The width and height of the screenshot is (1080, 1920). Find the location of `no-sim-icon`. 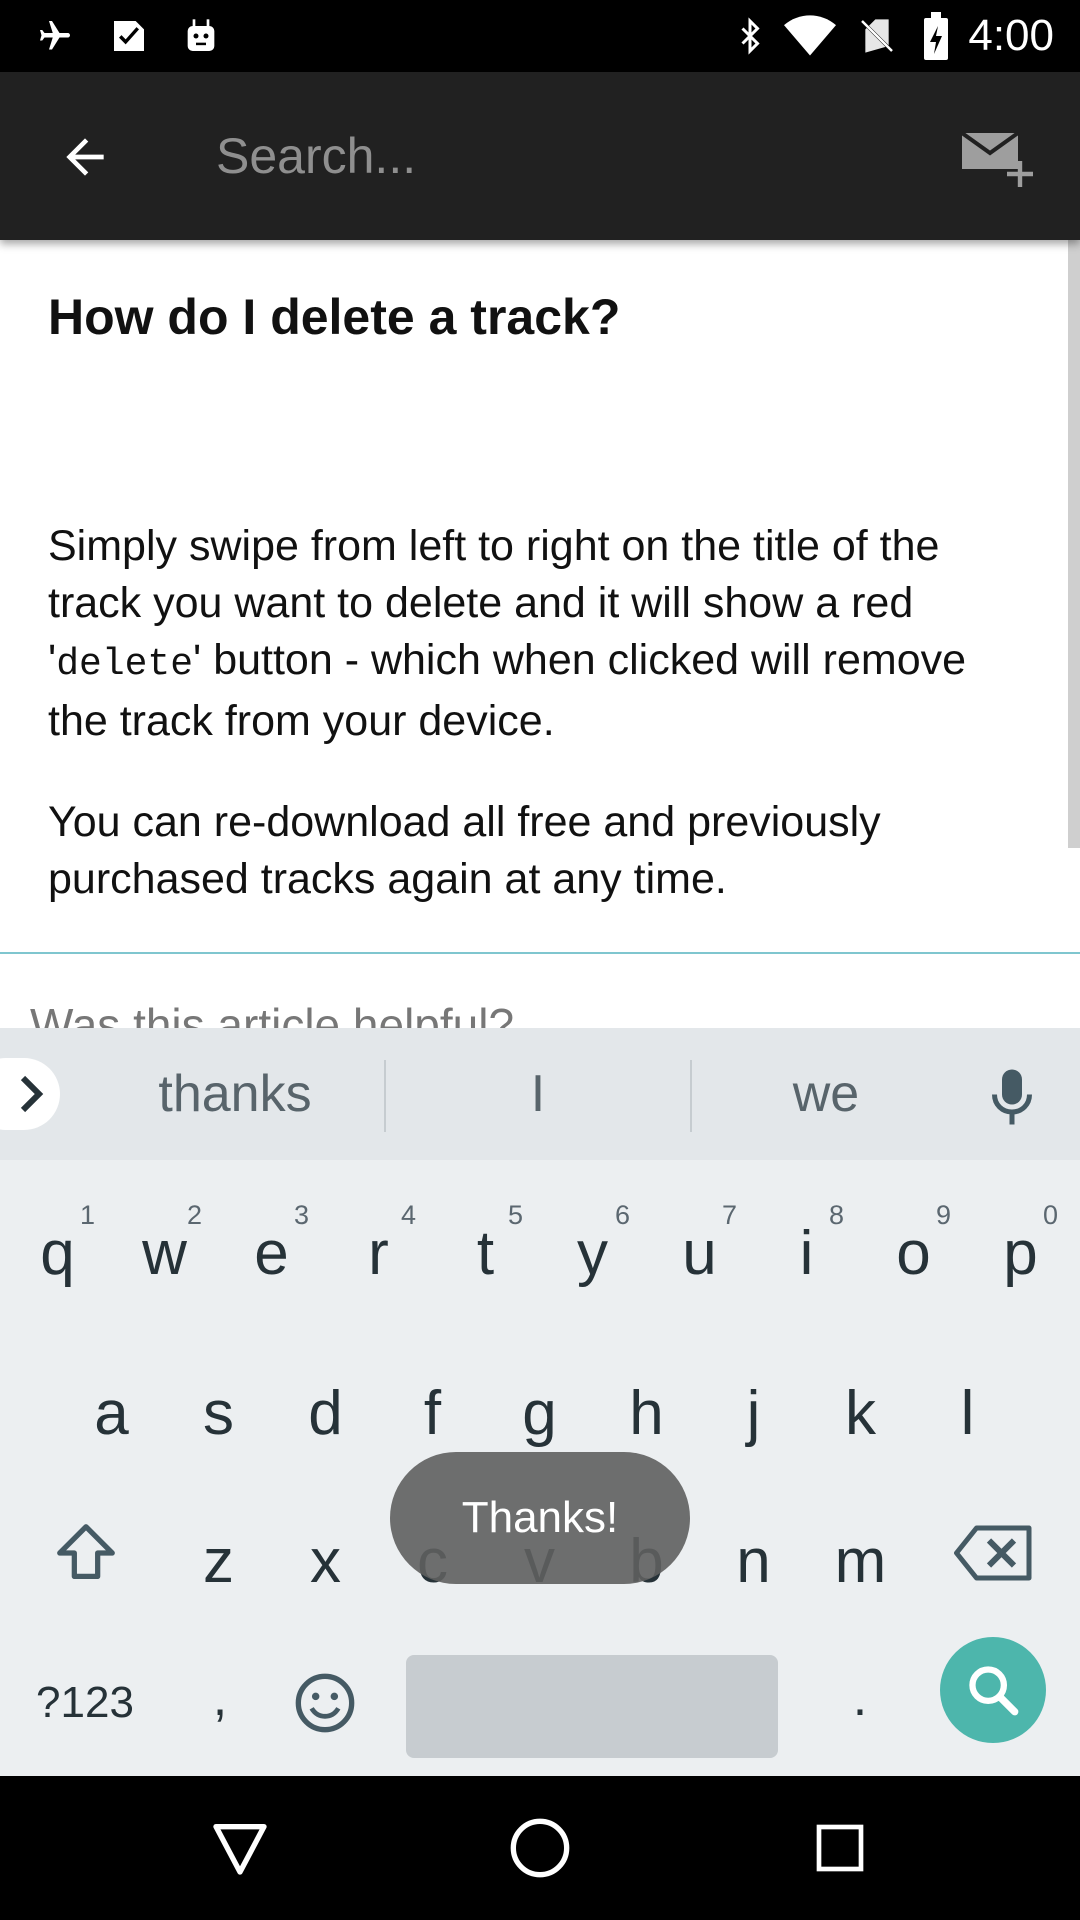

no-sim-icon is located at coordinates (877, 36).